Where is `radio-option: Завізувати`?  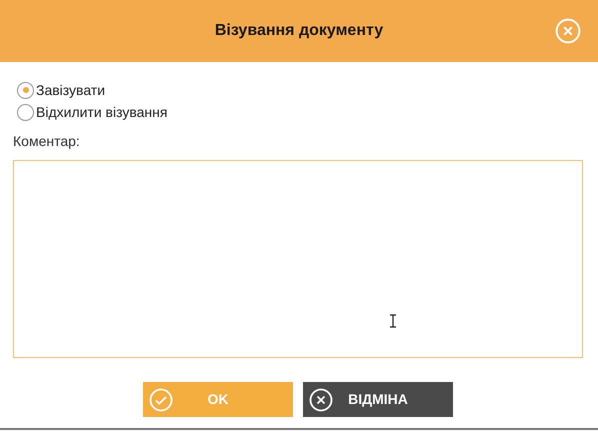
radio-option: Завізувати is located at coordinates (307, 90).